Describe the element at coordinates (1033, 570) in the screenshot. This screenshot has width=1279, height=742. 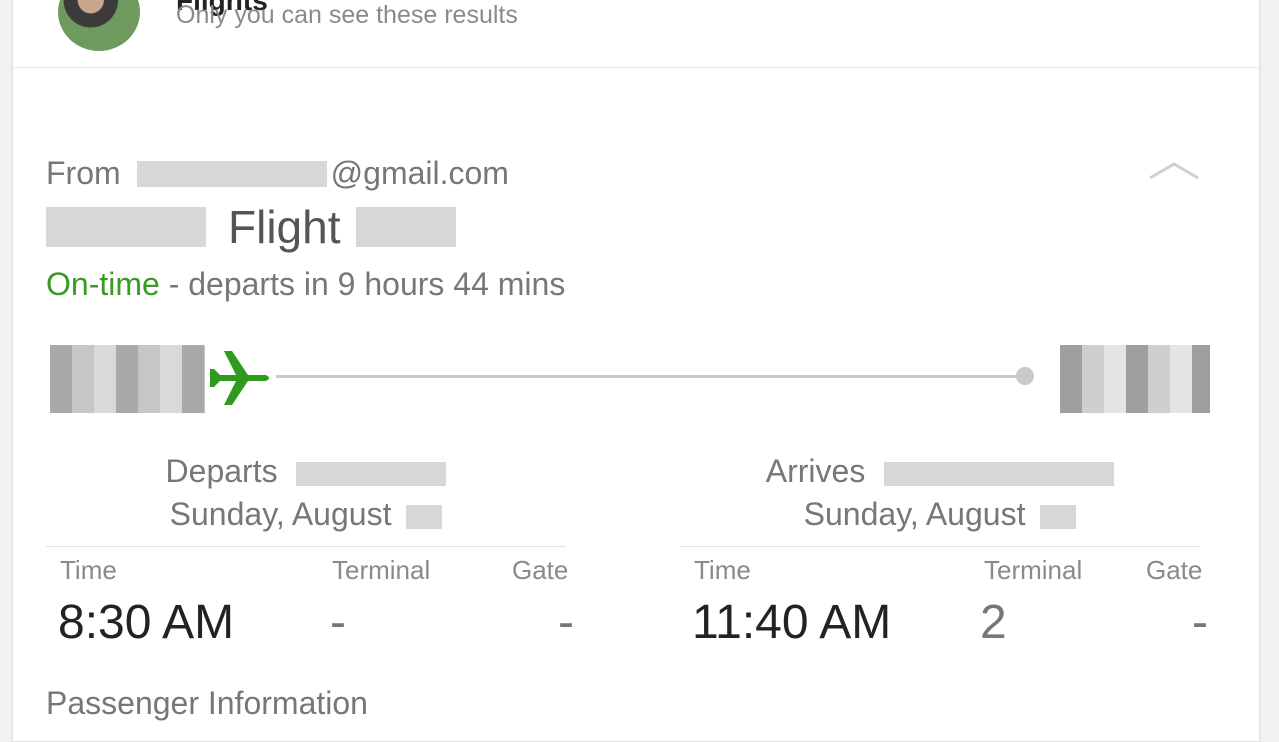
I see `arrives-terminal-label: Terminal` at that location.